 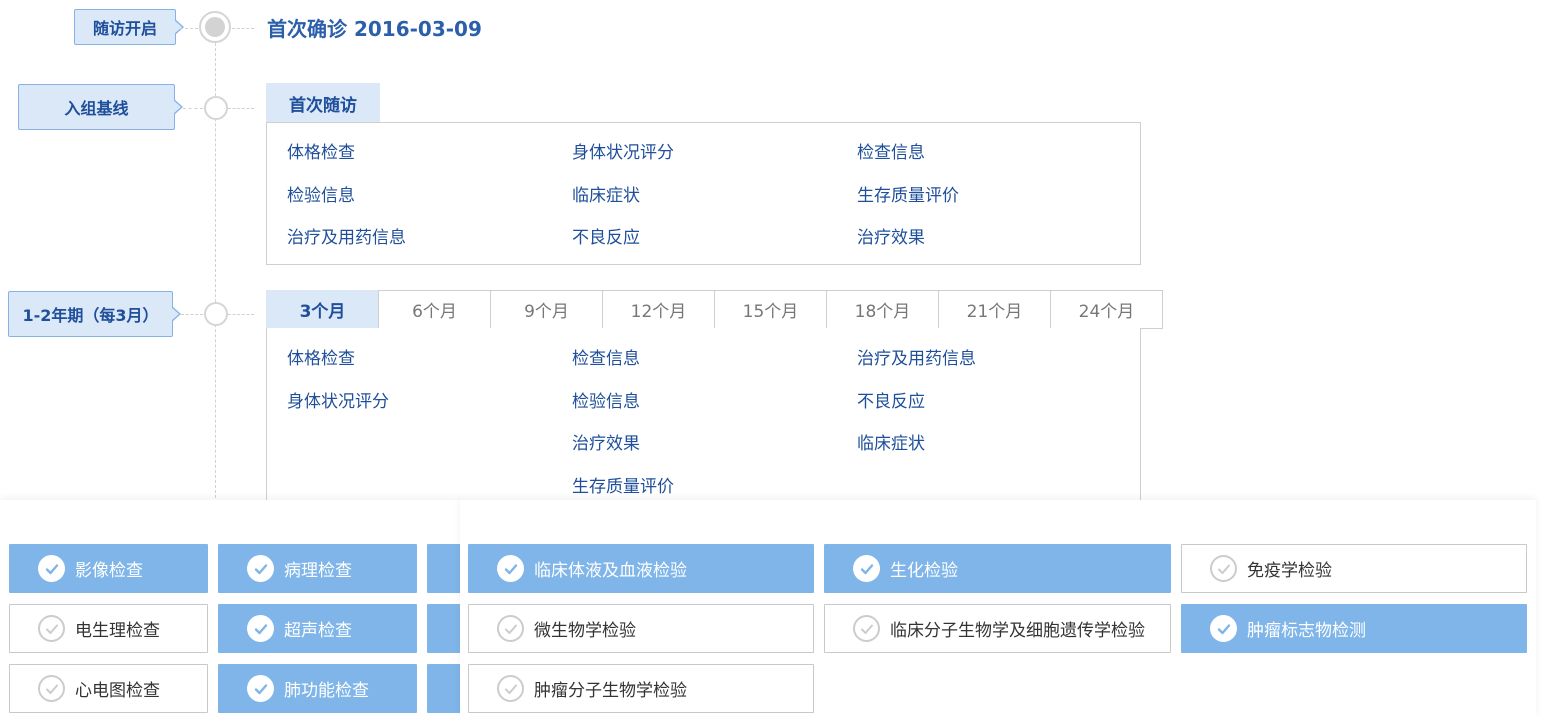 I want to click on tab-month-18: 18个月, so click(x=882, y=309).